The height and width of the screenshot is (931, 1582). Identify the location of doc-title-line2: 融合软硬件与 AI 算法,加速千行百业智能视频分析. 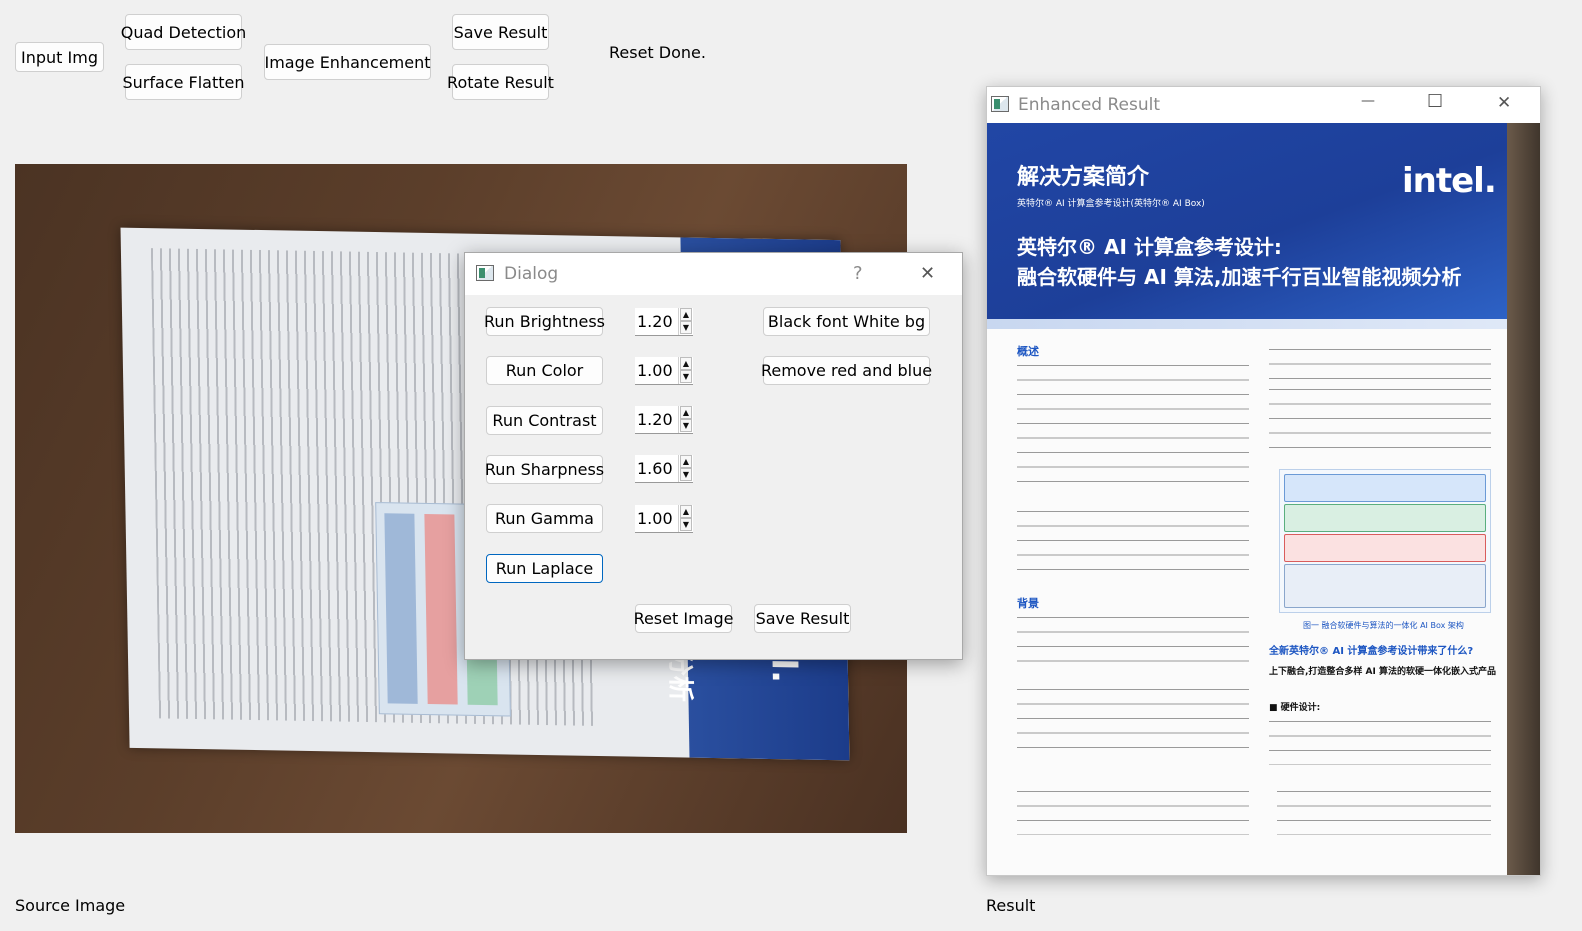
(1239, 277).